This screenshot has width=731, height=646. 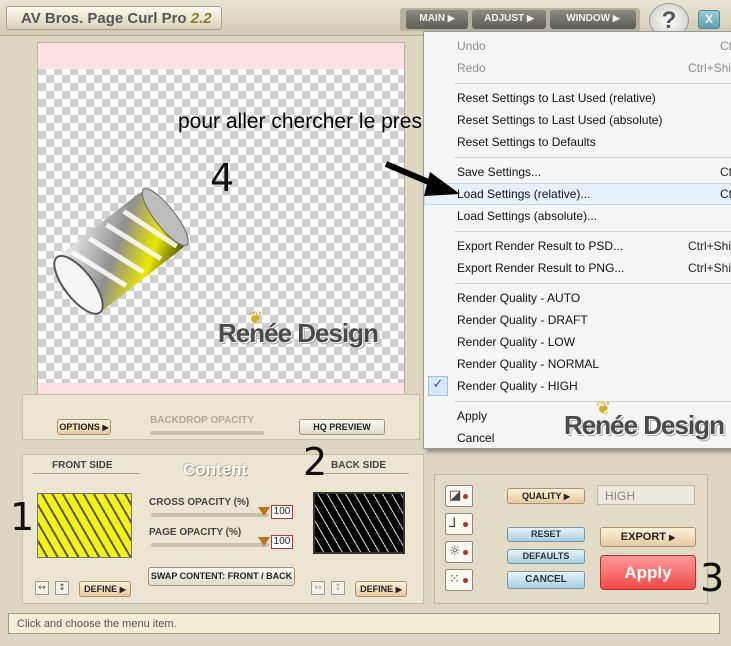 I want to click on menu-item-label: Reset Settings to Last Used (relative), so click(x=556, y=98).